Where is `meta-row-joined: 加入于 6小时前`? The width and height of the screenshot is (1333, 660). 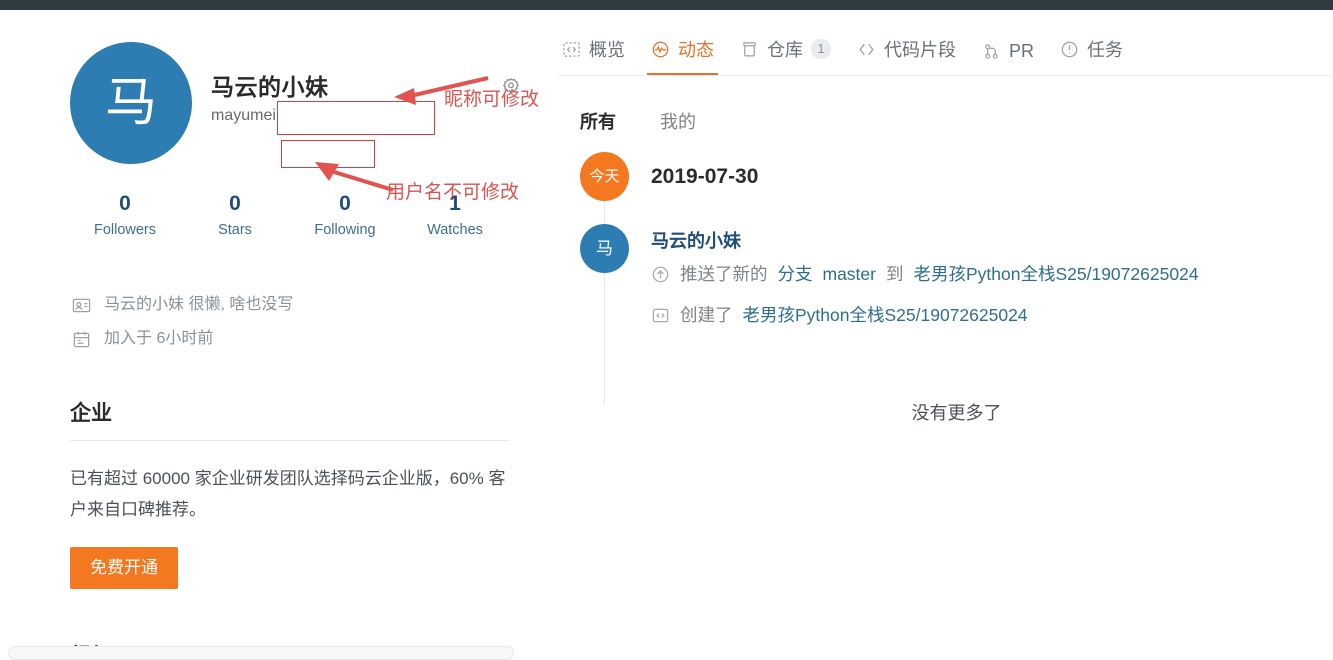
meta-row-joined: 加入于 6小时前 is located at coordinates (292, 339).